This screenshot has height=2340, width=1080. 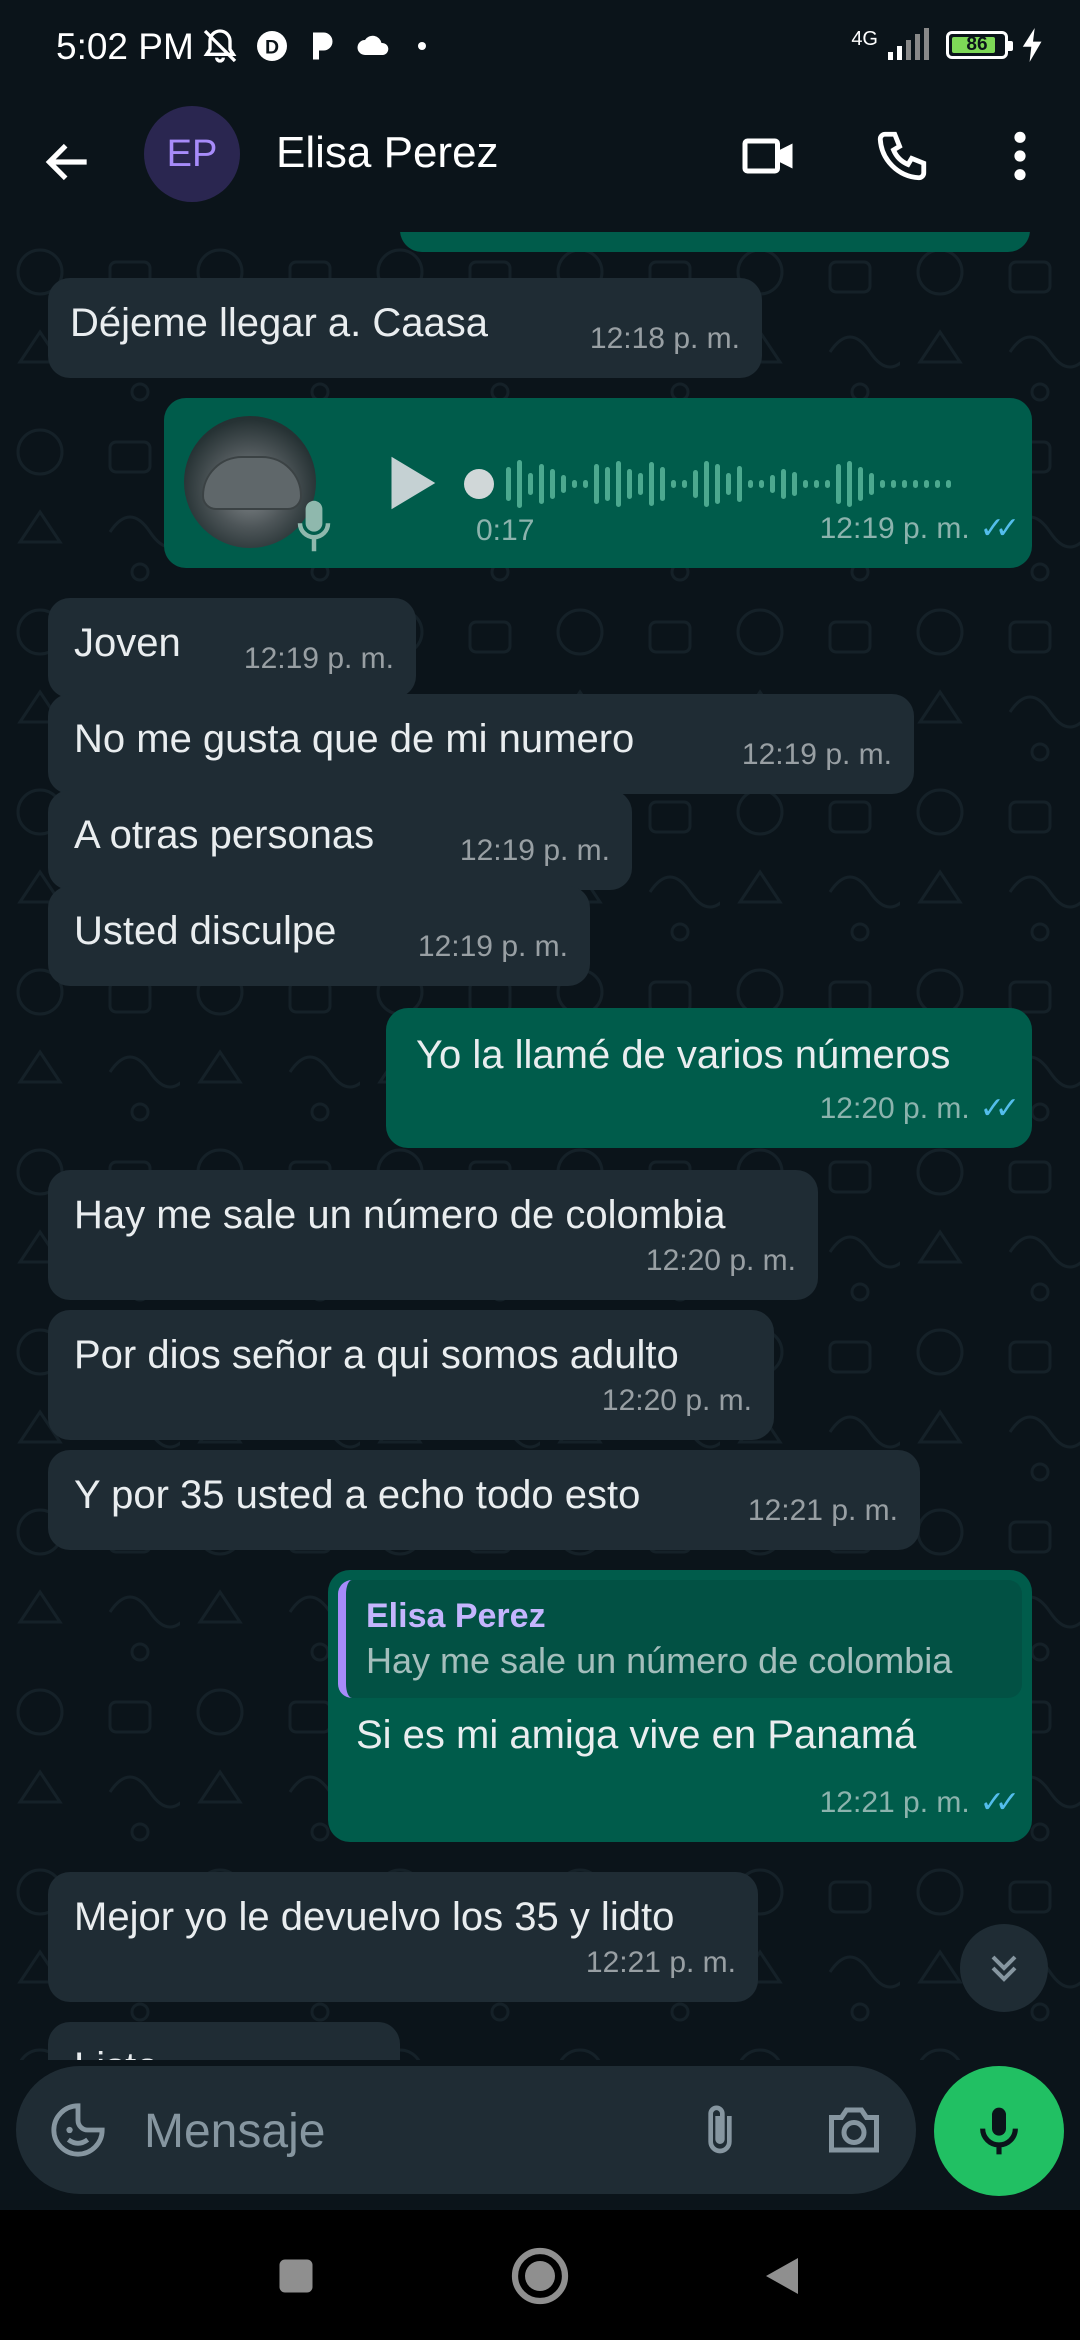 I want to click on message-bubble: A otras personas 12:19 p. m., so click(x=340, y=840).